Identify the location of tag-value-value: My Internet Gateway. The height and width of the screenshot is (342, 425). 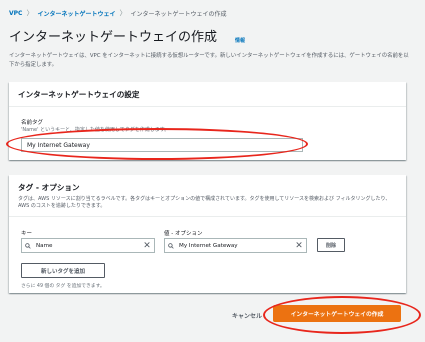
(208, 245).